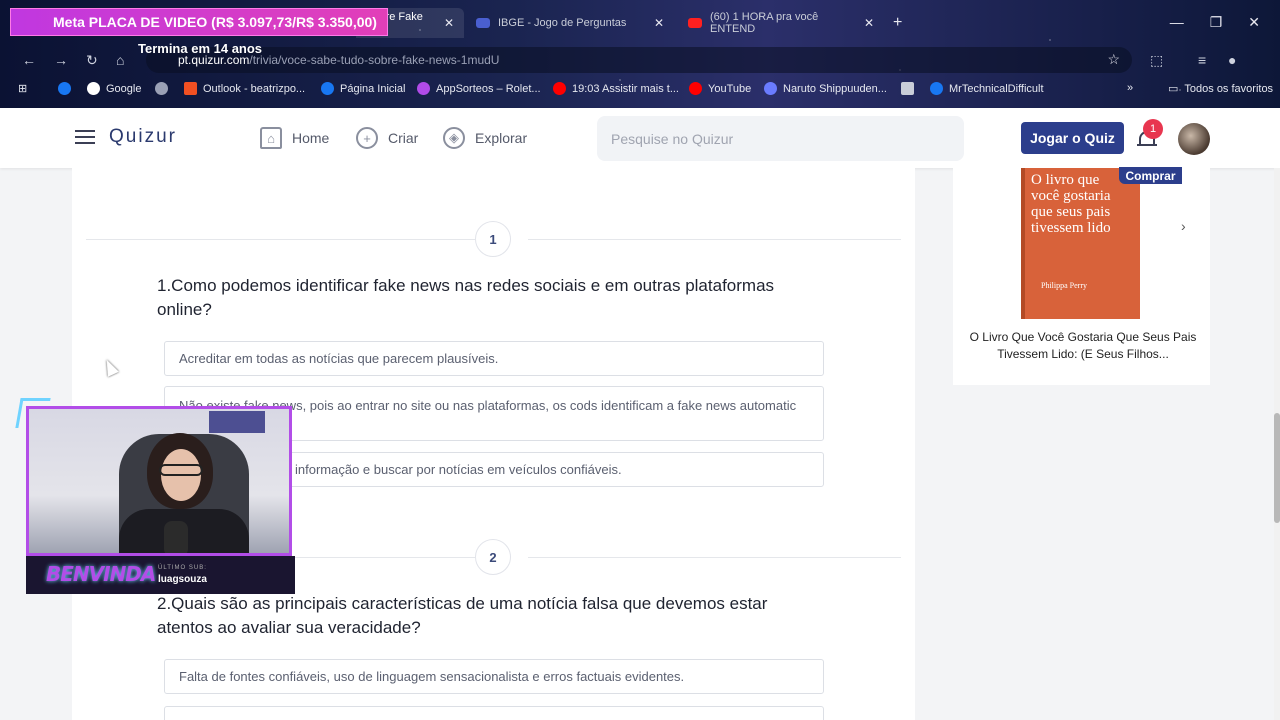 The image size is (1280, 720). I want to click on chevron-right-icon: », so click(1130, 88).